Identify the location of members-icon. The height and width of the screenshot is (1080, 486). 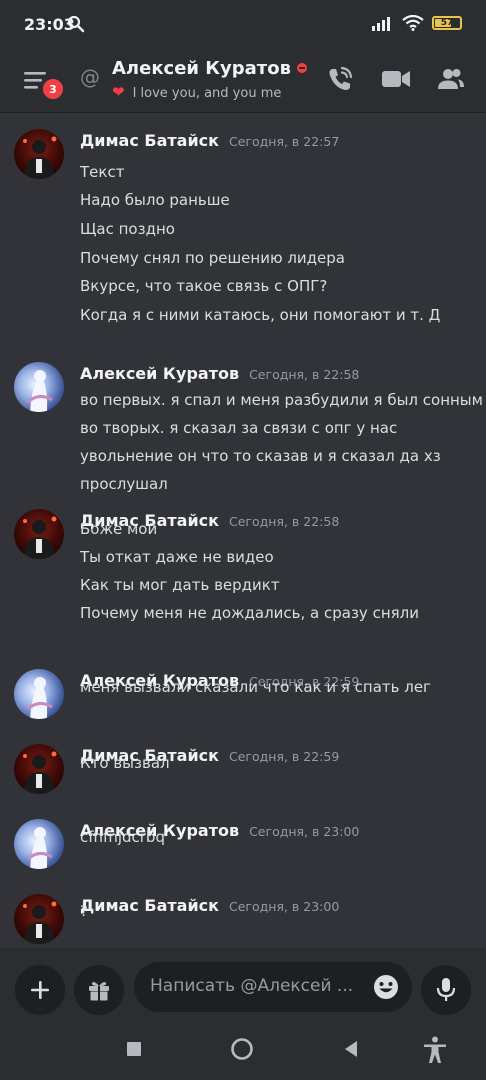
(451, 79).